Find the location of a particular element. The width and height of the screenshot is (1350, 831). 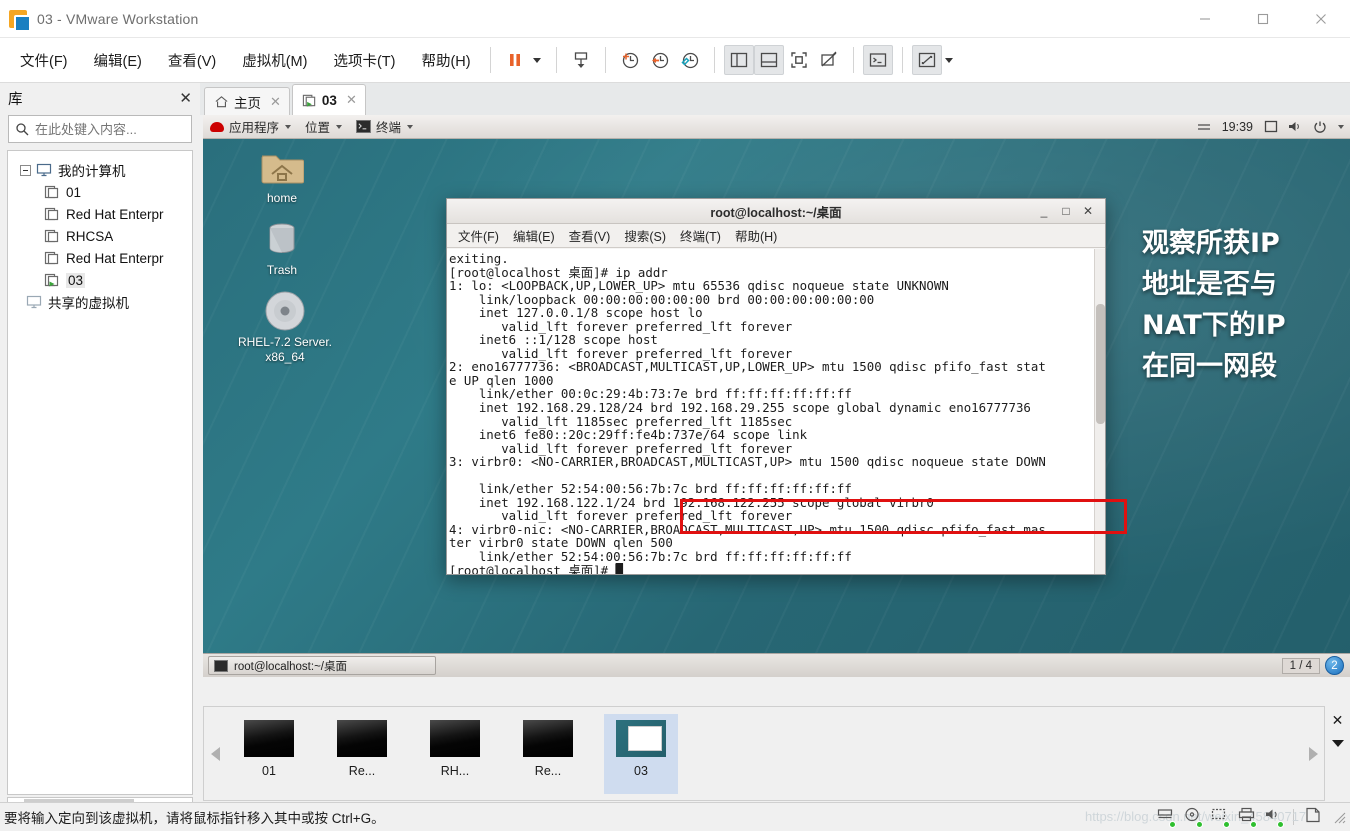

menu-file: 文件(F) is located at coordinates (44, 60).